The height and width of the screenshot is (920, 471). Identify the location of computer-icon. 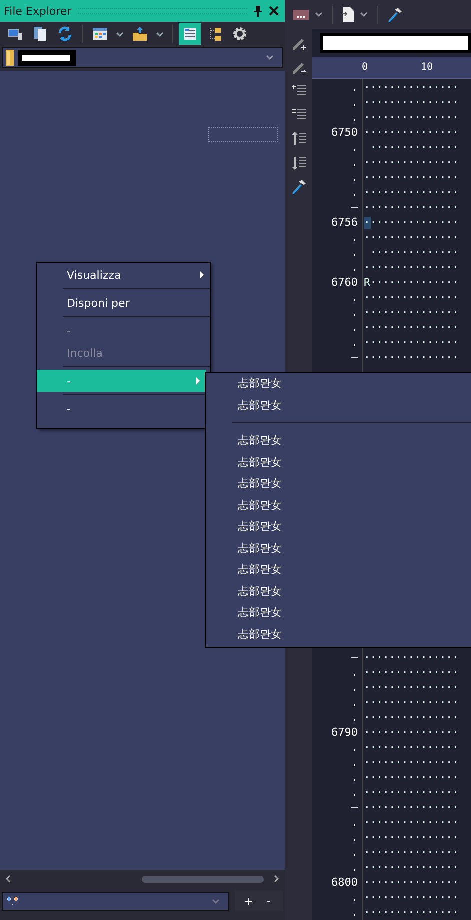
(15, 34).